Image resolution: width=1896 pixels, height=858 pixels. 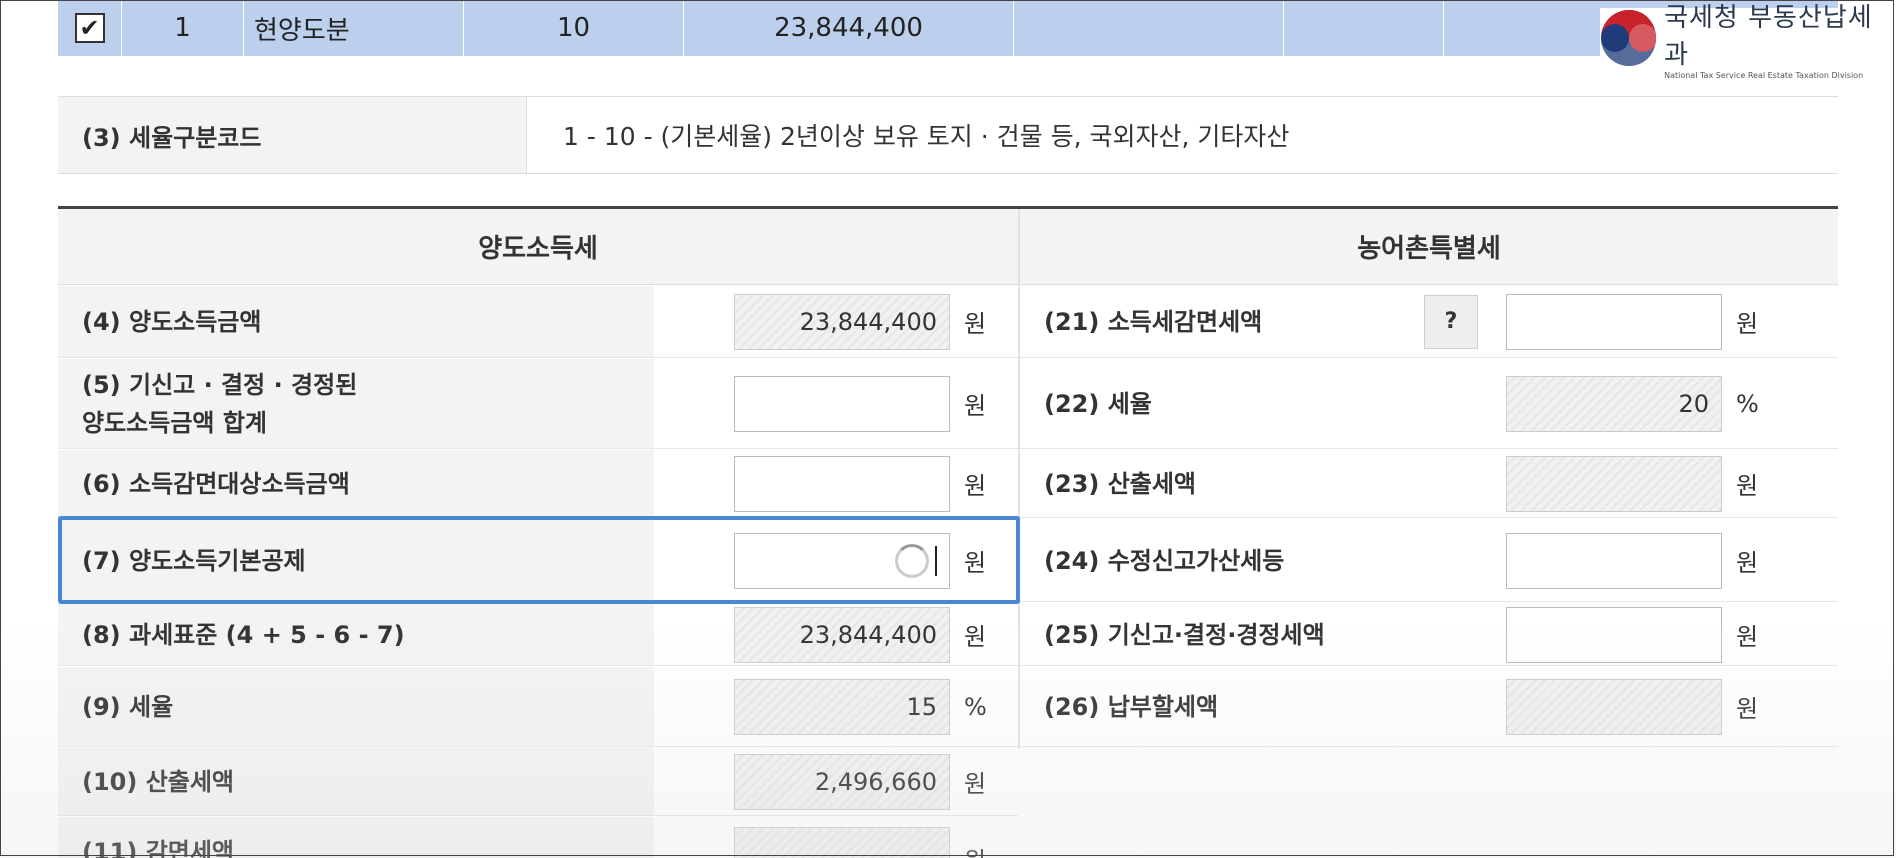 What do you see at coordinates (842, 706) in the screenshot?
I see `tax-rate-field: 15` at bounding box center [842, 706].